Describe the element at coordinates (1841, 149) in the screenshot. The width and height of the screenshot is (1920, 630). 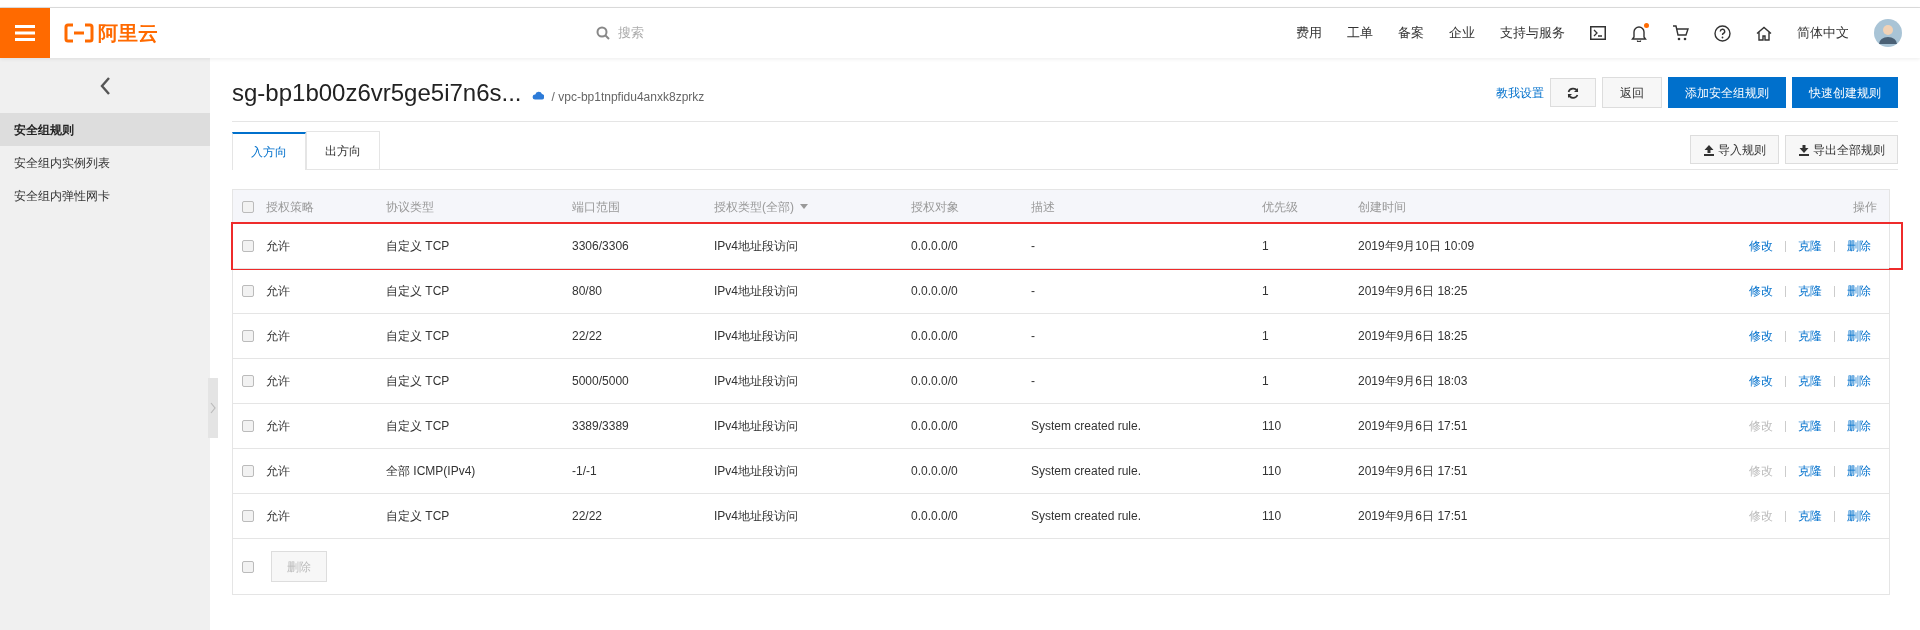
I see `export-button: 导出全部规则` at that location.